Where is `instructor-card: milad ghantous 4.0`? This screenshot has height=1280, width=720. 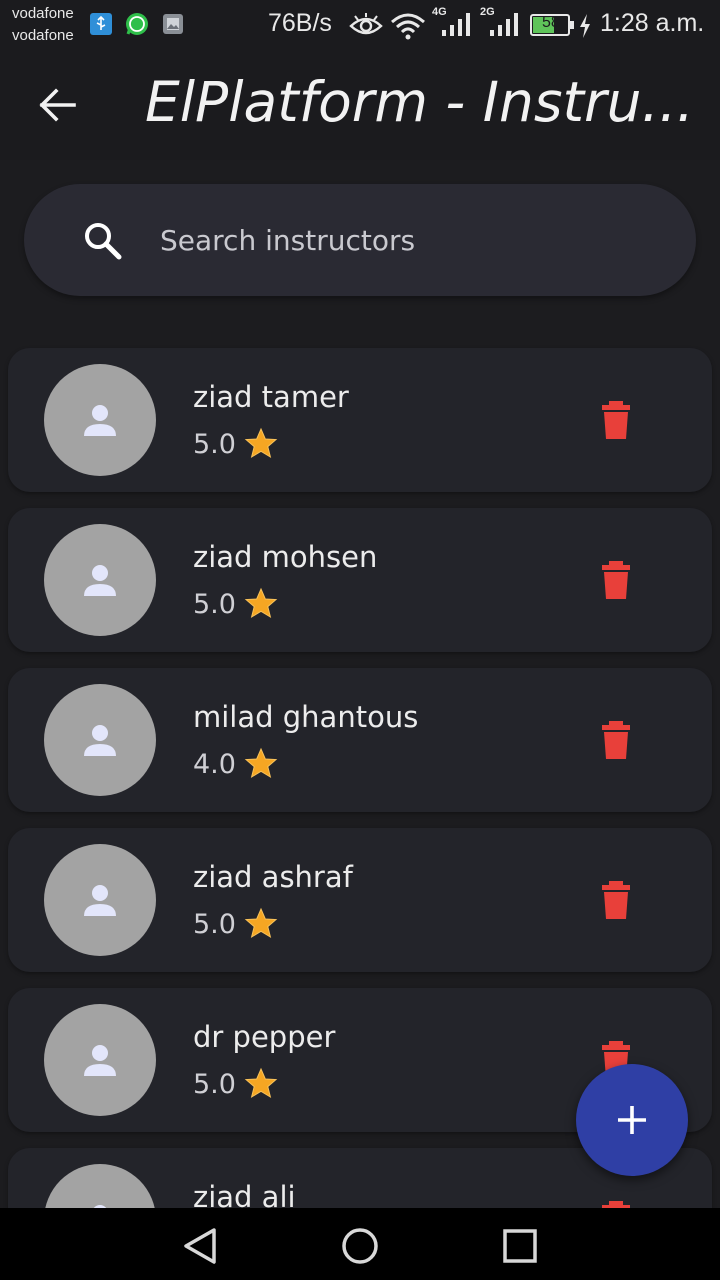
instructor-card: milad ghantous 4.0 is located at coordinates (360, 740).